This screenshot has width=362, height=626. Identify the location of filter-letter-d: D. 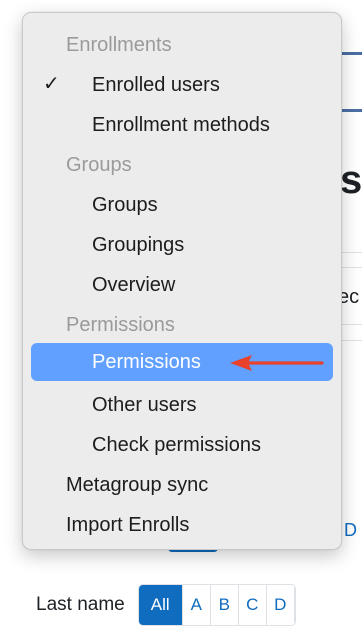
(280, 605).